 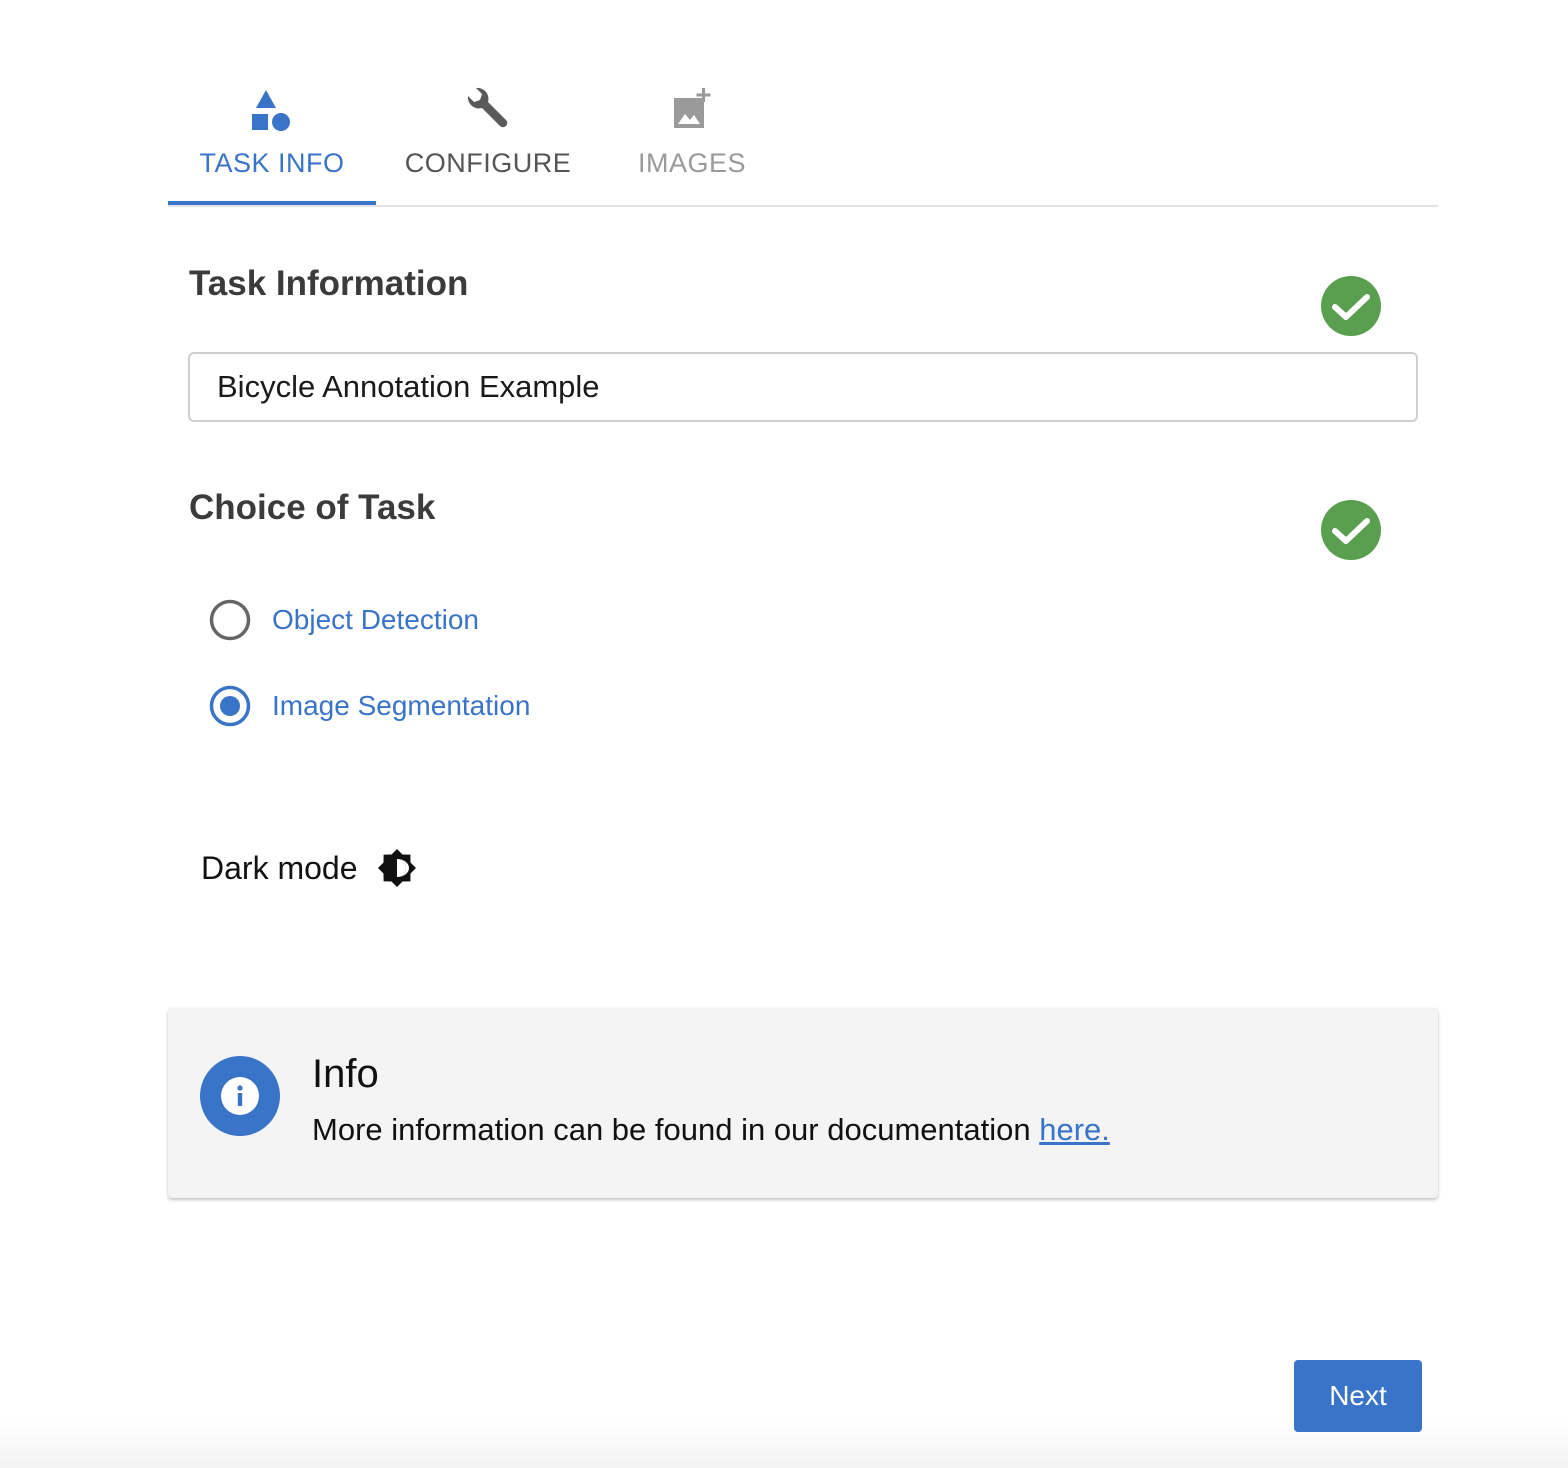 What do you see at coordinates (279, 868) in the screenshot?
I see `dark-mode-label: Dark mode` at bounding box center [279, 868].